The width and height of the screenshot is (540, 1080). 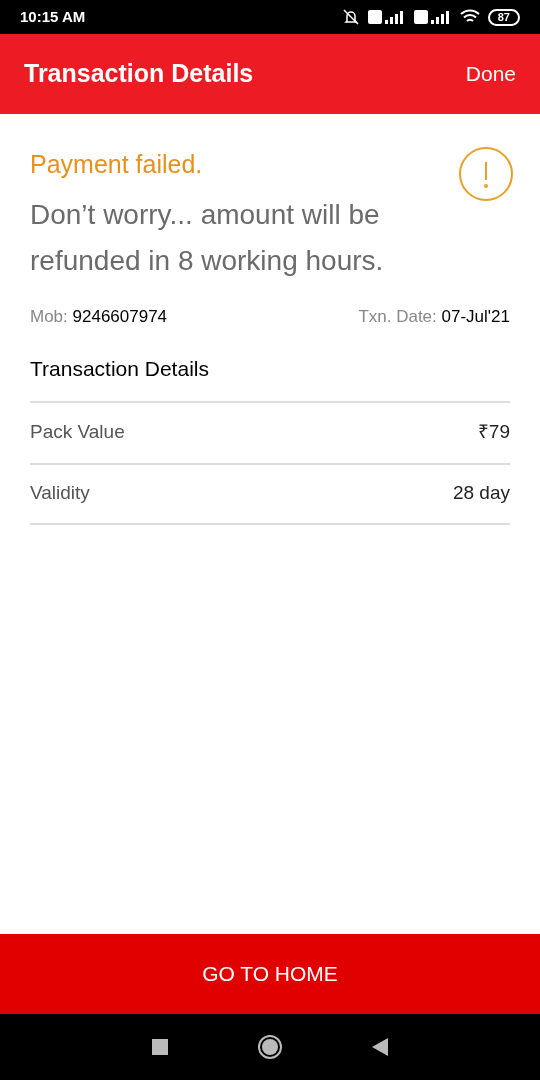 I want to click on battery-indicator: 87, so click(x=503, y=17).